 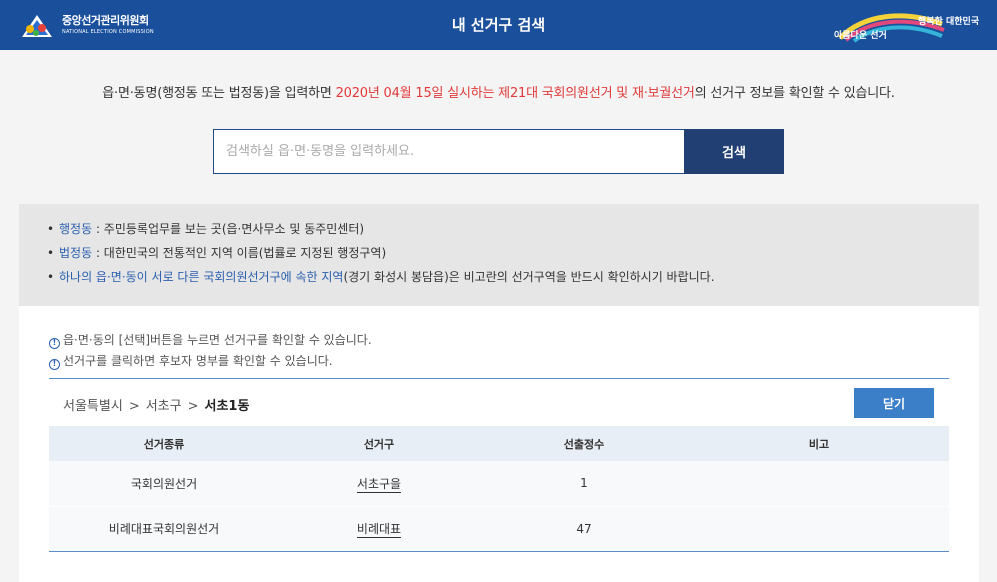 I want to click on column-header-seats: 선출정수, so click(x=584, y=443).